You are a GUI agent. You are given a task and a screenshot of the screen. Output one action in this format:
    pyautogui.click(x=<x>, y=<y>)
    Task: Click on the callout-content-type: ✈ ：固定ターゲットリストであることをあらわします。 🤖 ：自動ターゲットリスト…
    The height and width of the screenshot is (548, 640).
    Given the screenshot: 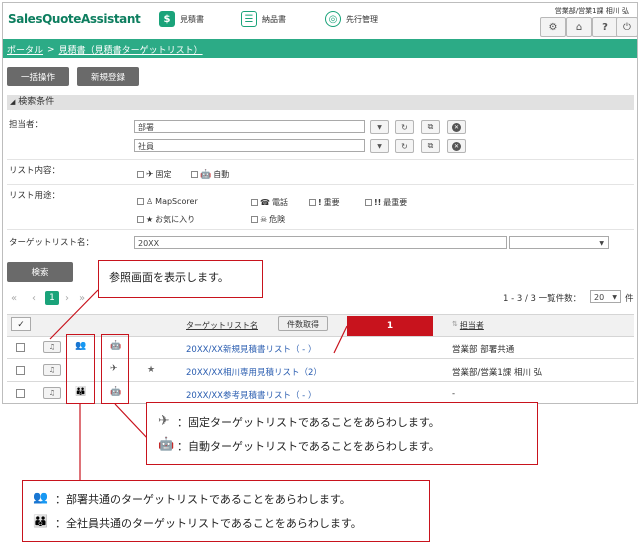 What is the action you would take?
    pyautogui.click(x=342, y=433)
    